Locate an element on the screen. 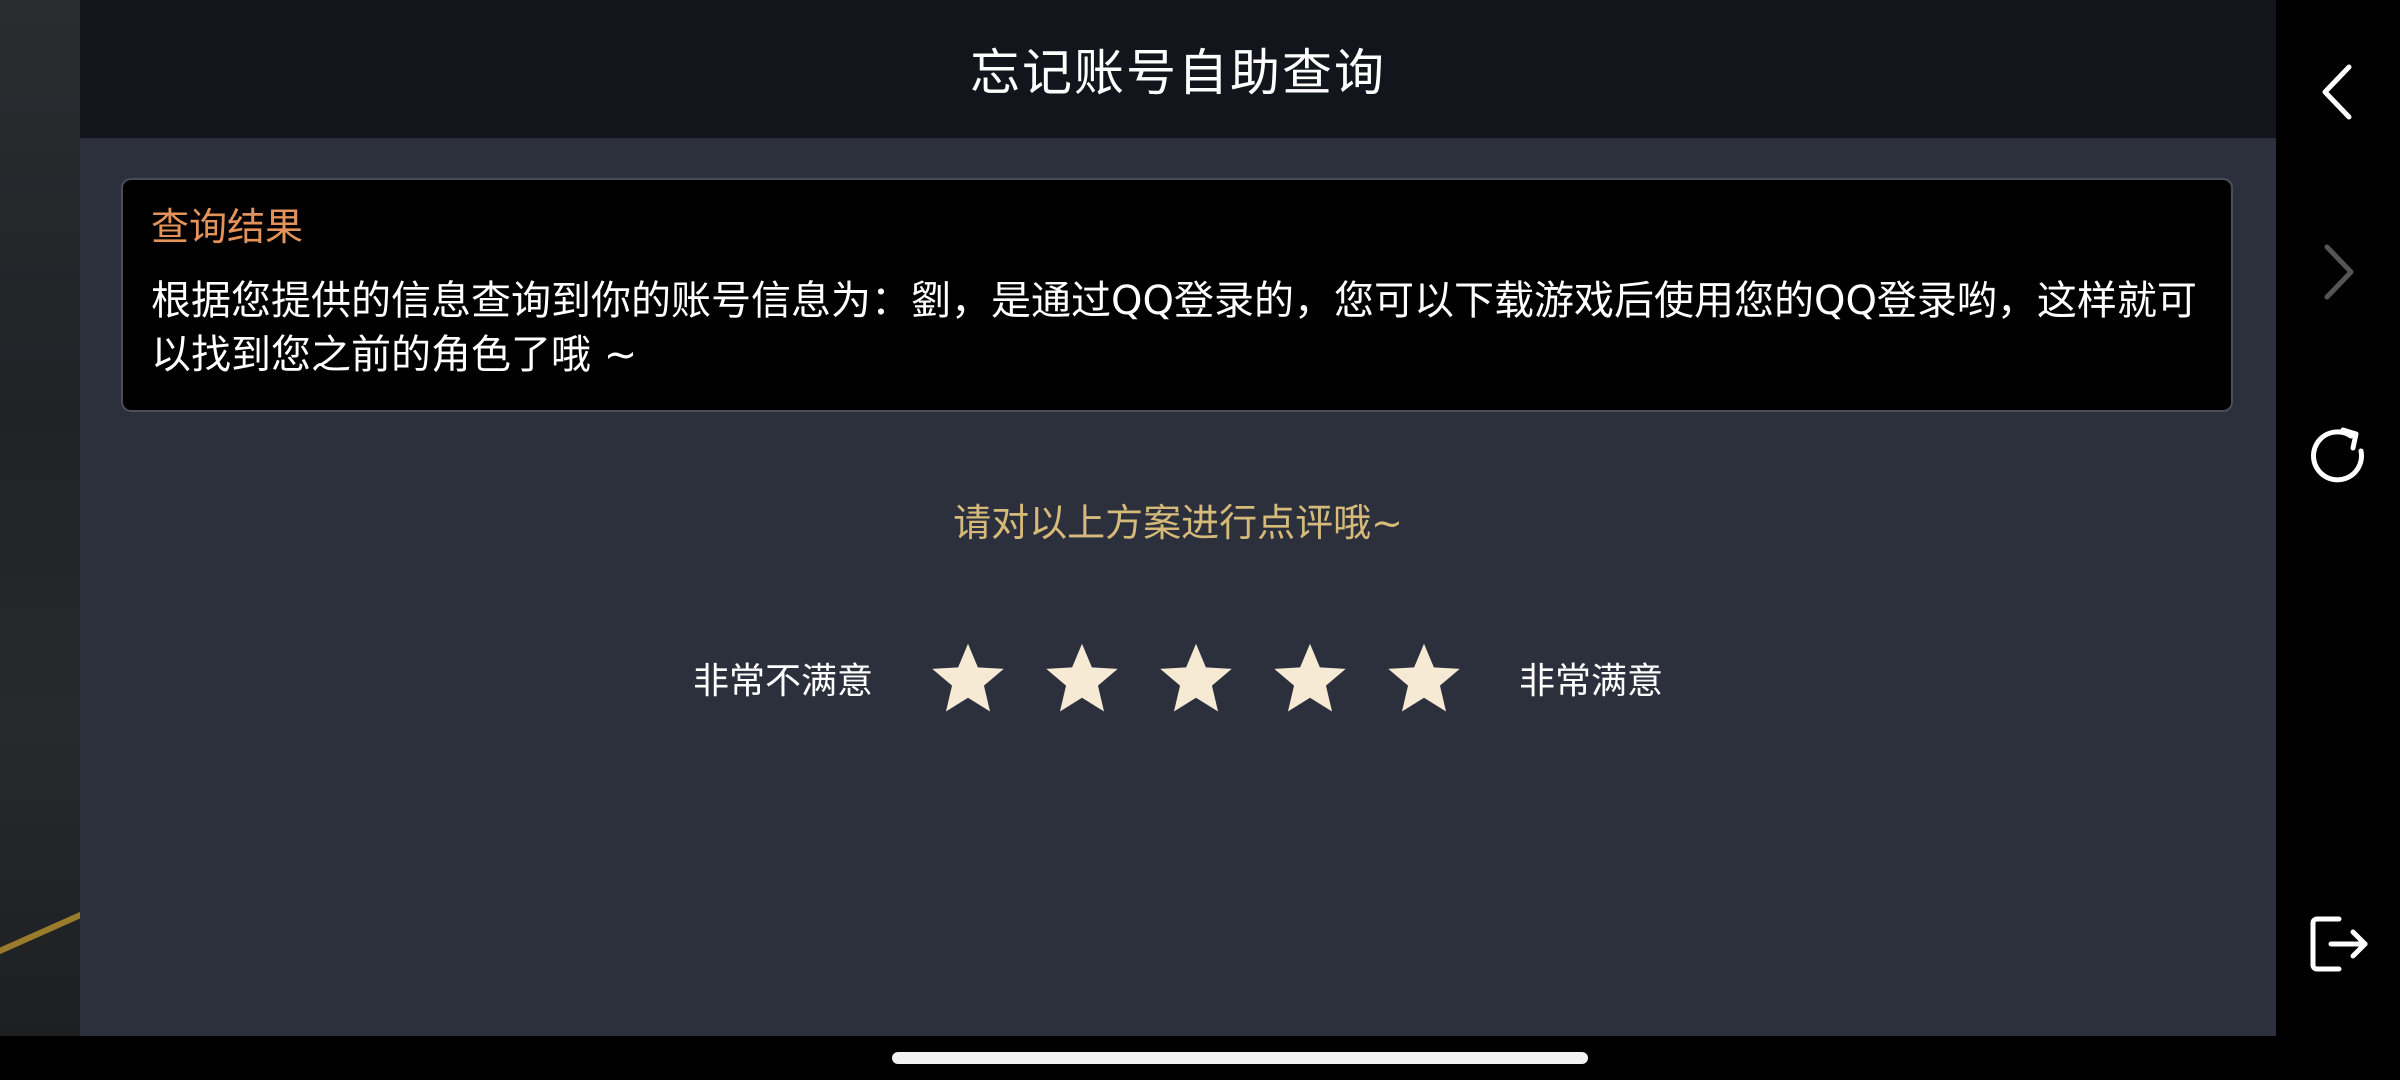  chevron-left-icon is located at coordinates (2337, 92).